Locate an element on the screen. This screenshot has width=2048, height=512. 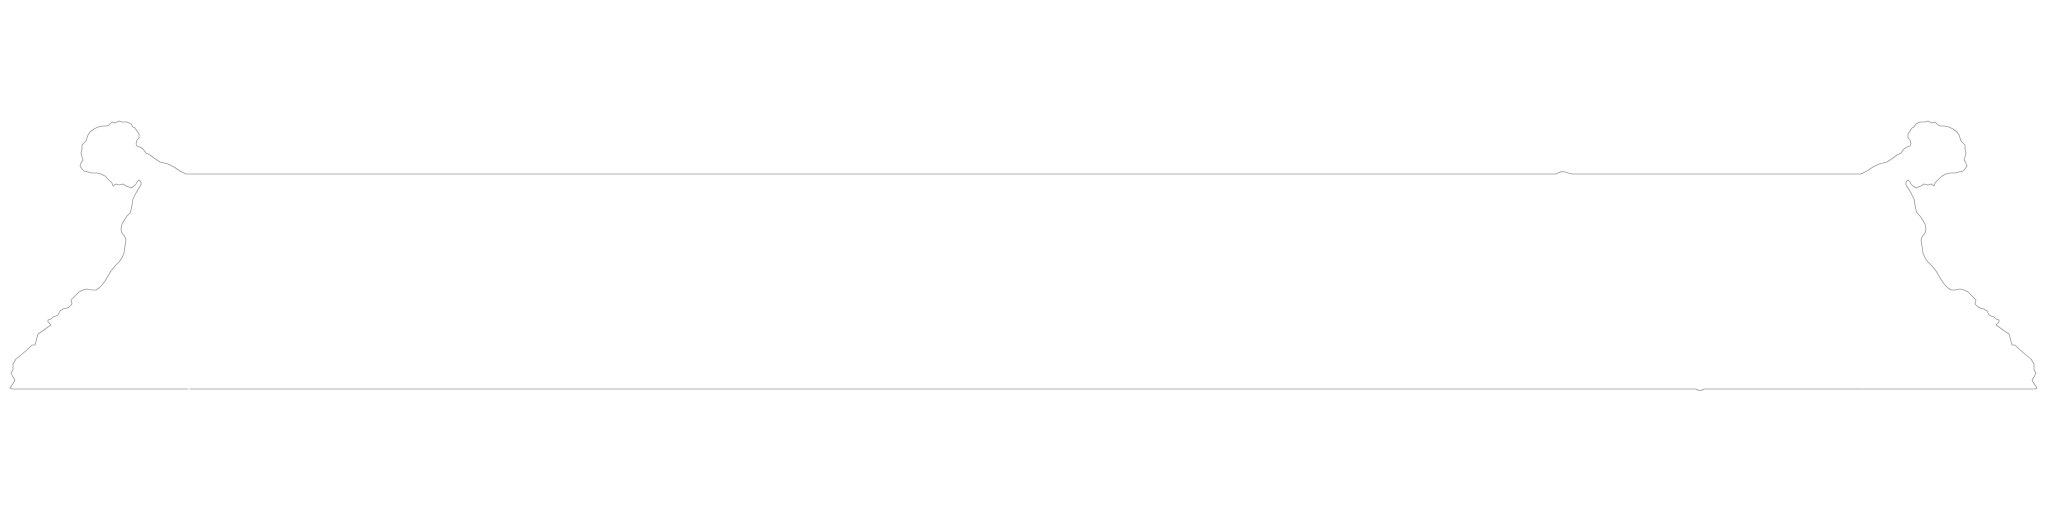
right-carved-end-scroll is located at coordinates (1947, 255).